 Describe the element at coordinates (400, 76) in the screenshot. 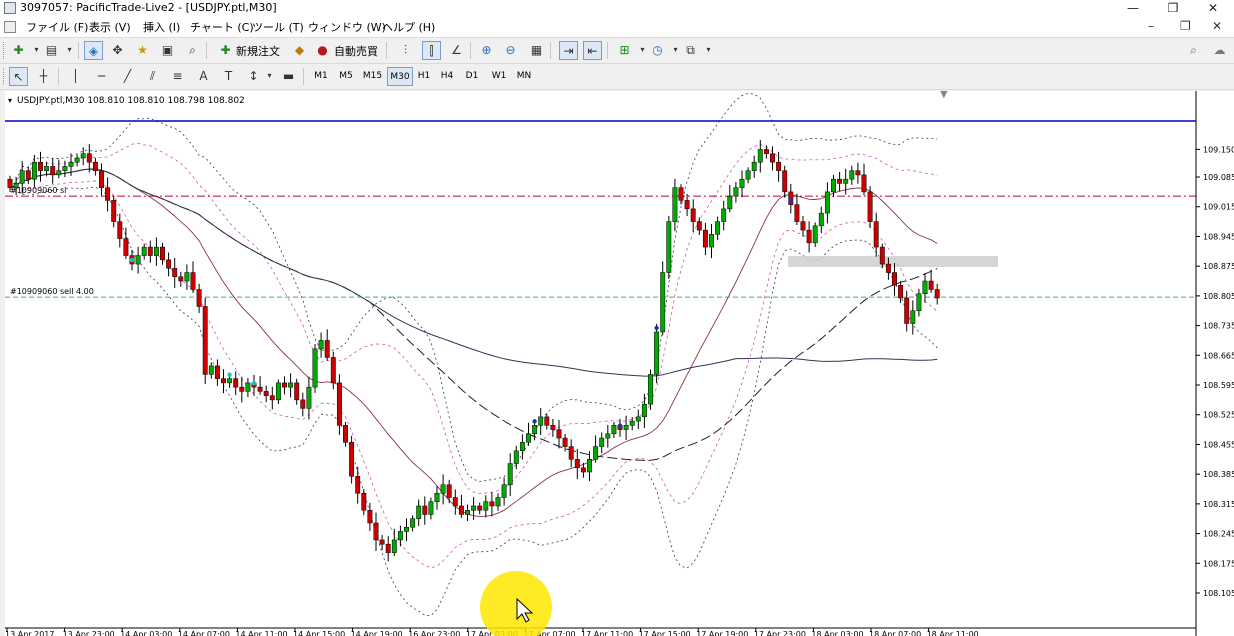

I see `timeframe-m30: M30` at that location.